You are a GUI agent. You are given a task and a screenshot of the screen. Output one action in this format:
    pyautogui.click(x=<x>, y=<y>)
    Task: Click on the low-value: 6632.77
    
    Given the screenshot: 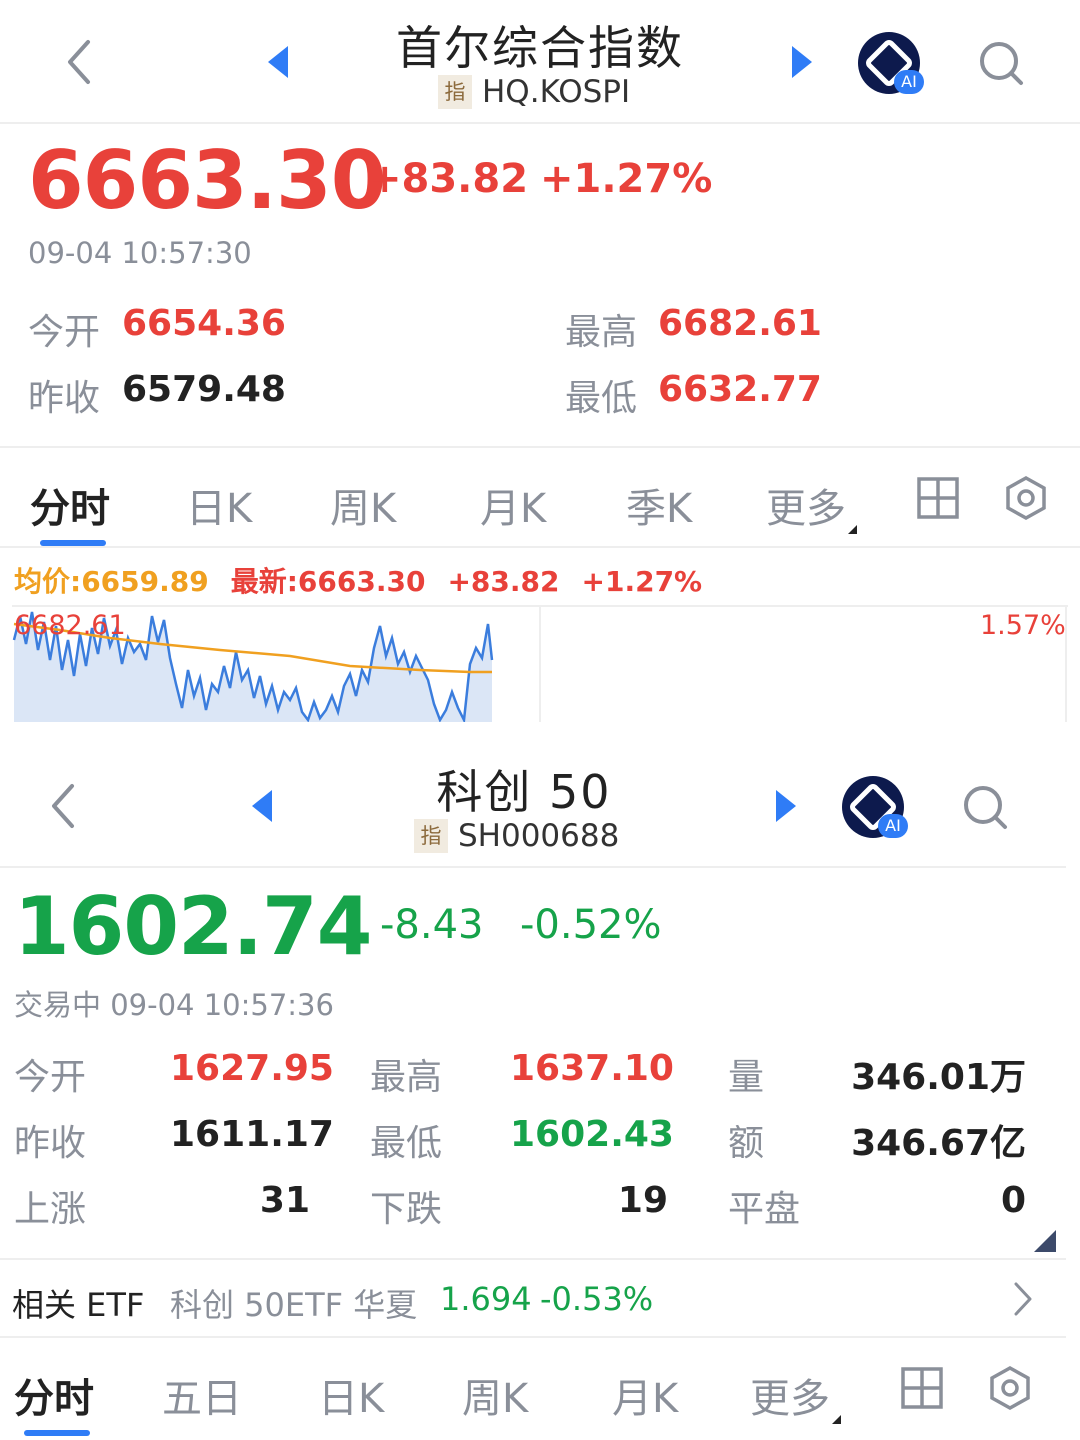 What is the action you would take?
    pyautogui.click(x=740, y=389)
    